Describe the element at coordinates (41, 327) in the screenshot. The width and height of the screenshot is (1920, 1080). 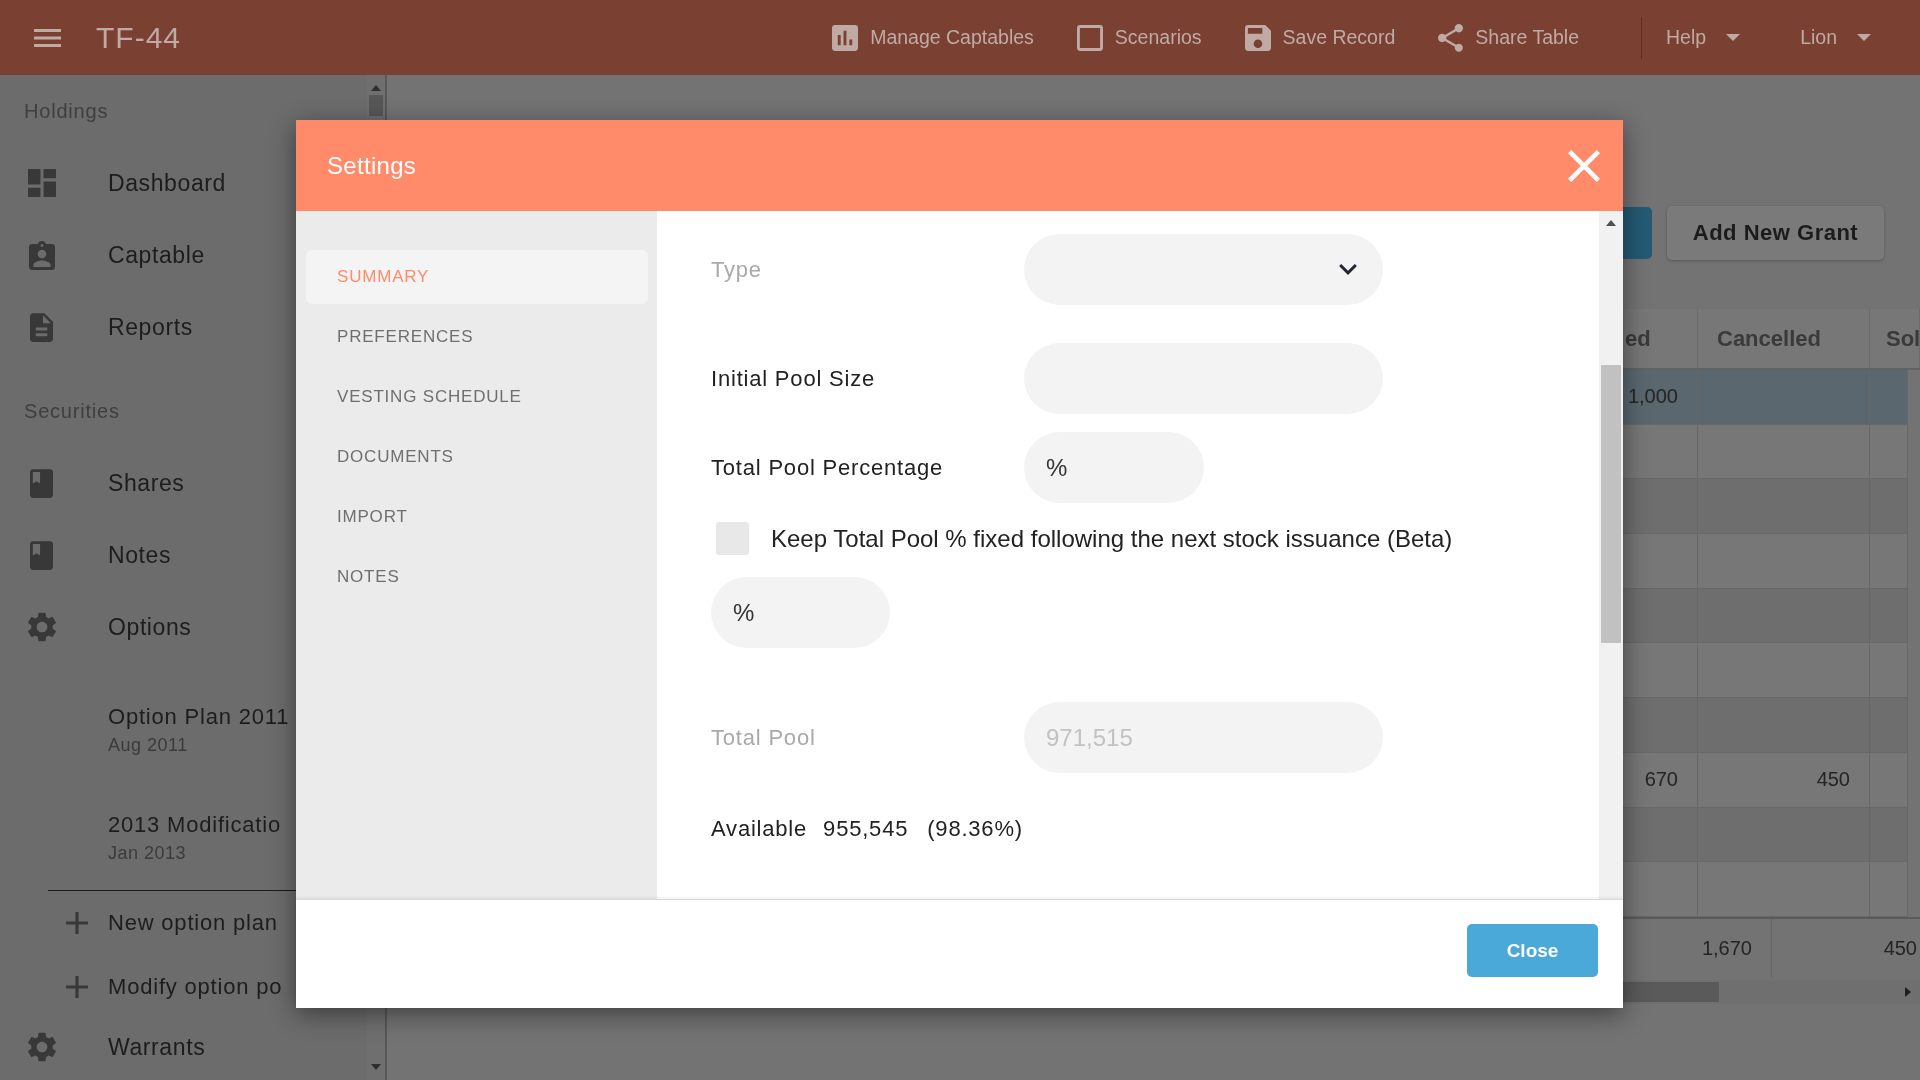
I see `document-icon` at that location.